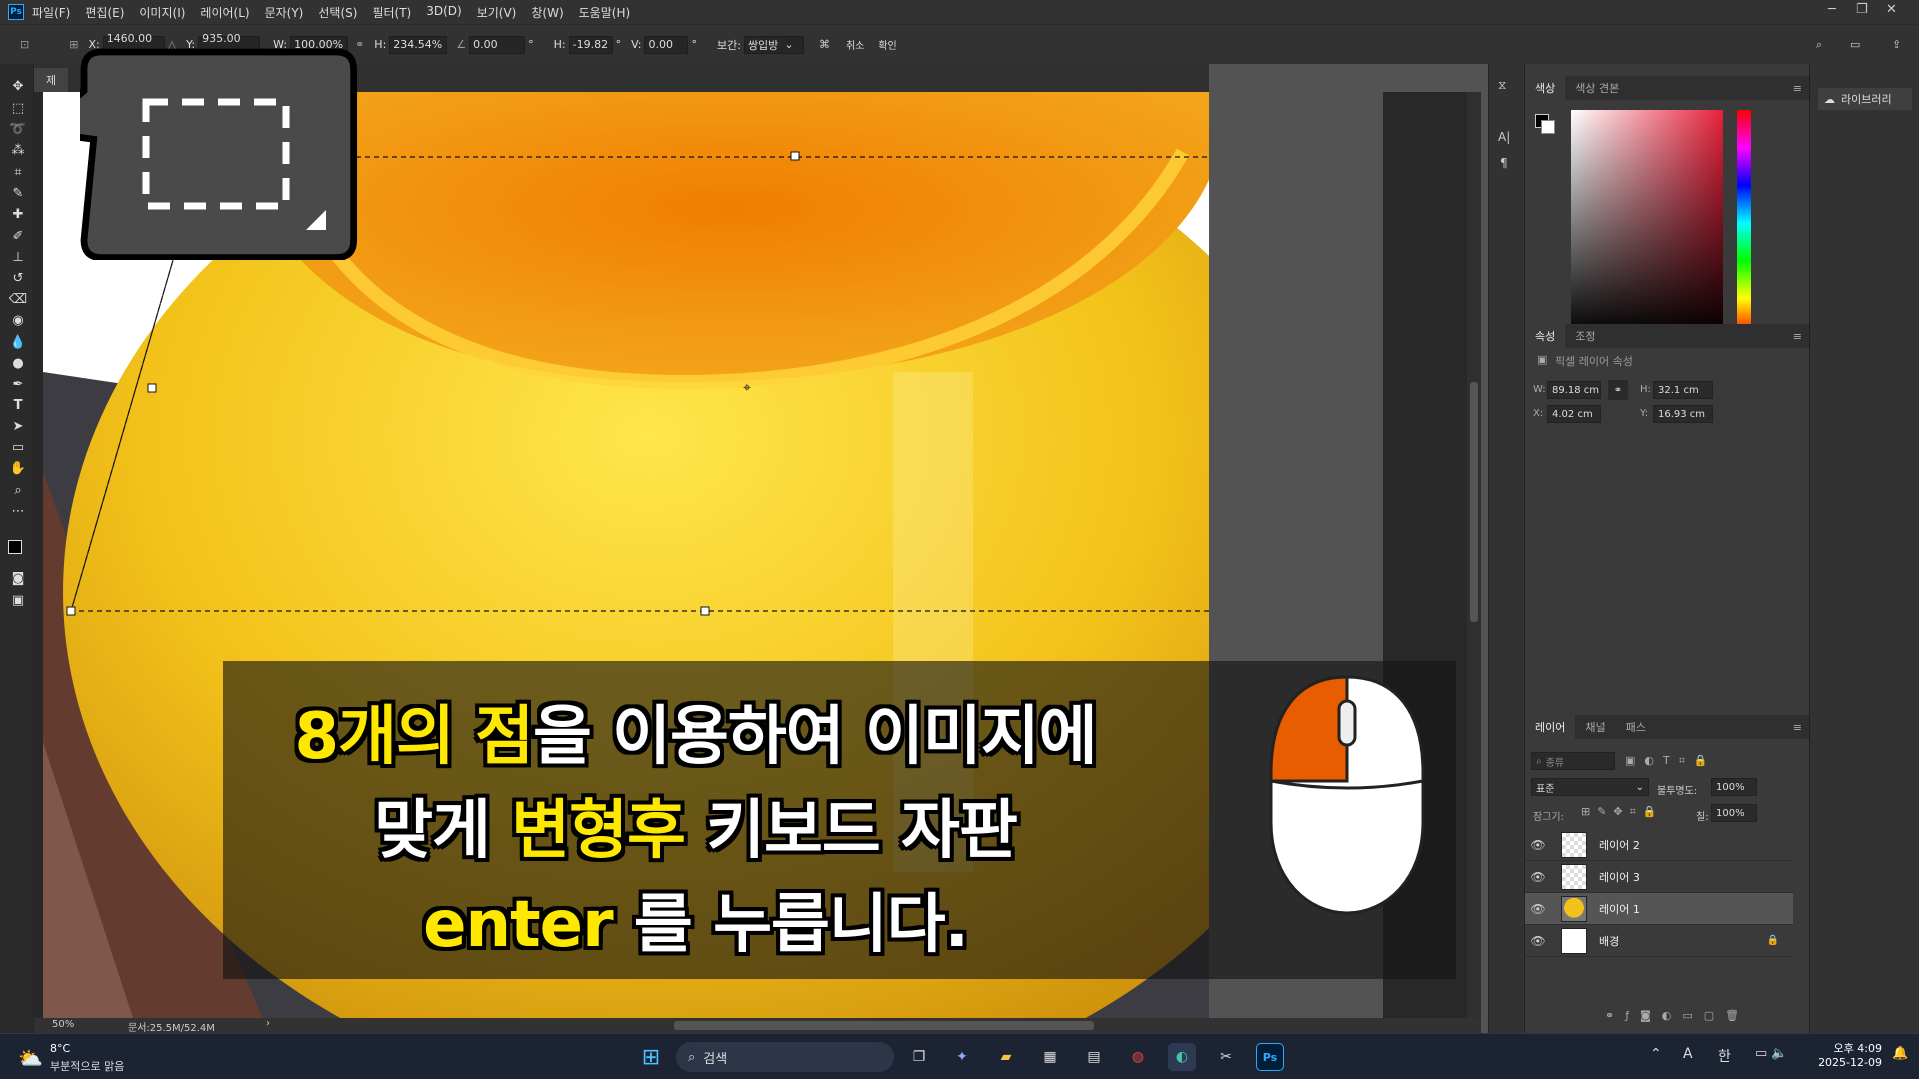  What do you see at coordinates (284, 12) in the screenshot?
I see `menu-item: 문자(Y)` at bounding box center [284, 12].